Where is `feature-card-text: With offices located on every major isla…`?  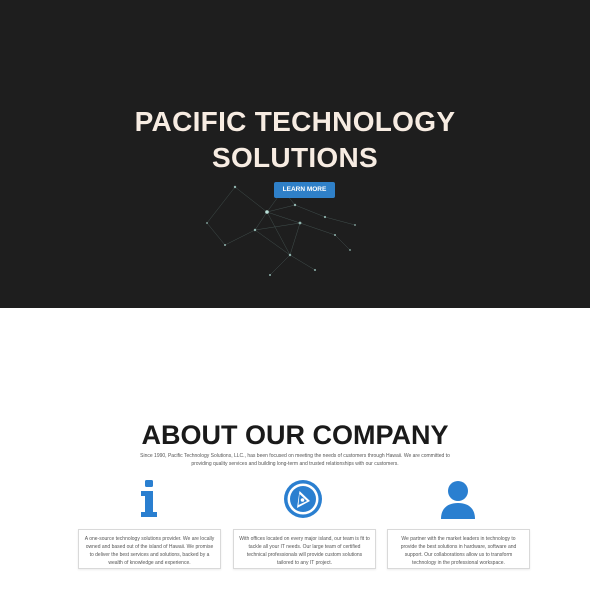 feature-card-text: With offices located on every major isla… is located at coordinates (304, 551).